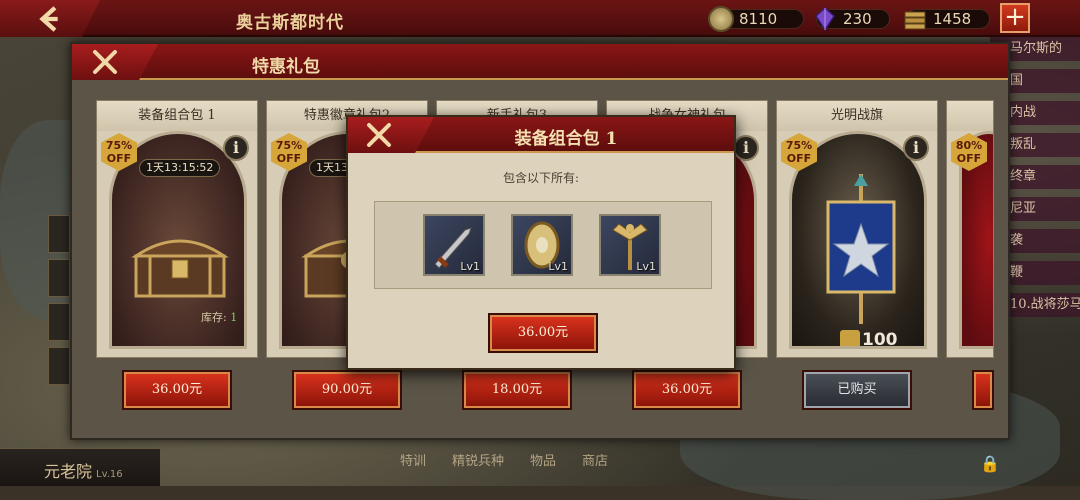 Image resolution: width=1080 pixels, height=500 pixels. I want to click on stock-info: 库存: 1, so click(219, 317).